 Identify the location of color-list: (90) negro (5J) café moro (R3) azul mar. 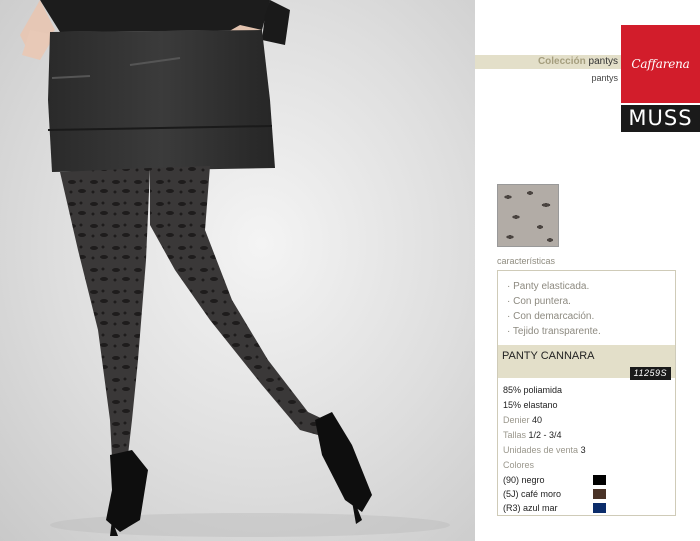
(588, 494).